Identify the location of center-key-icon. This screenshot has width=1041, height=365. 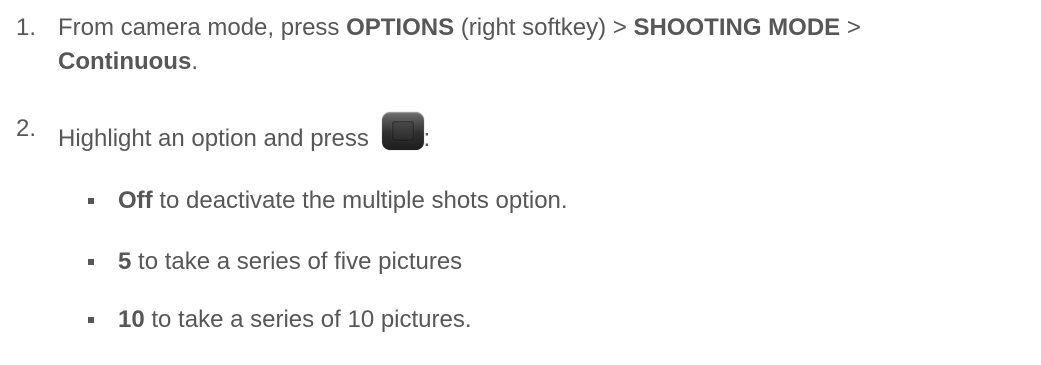
(402, 131).